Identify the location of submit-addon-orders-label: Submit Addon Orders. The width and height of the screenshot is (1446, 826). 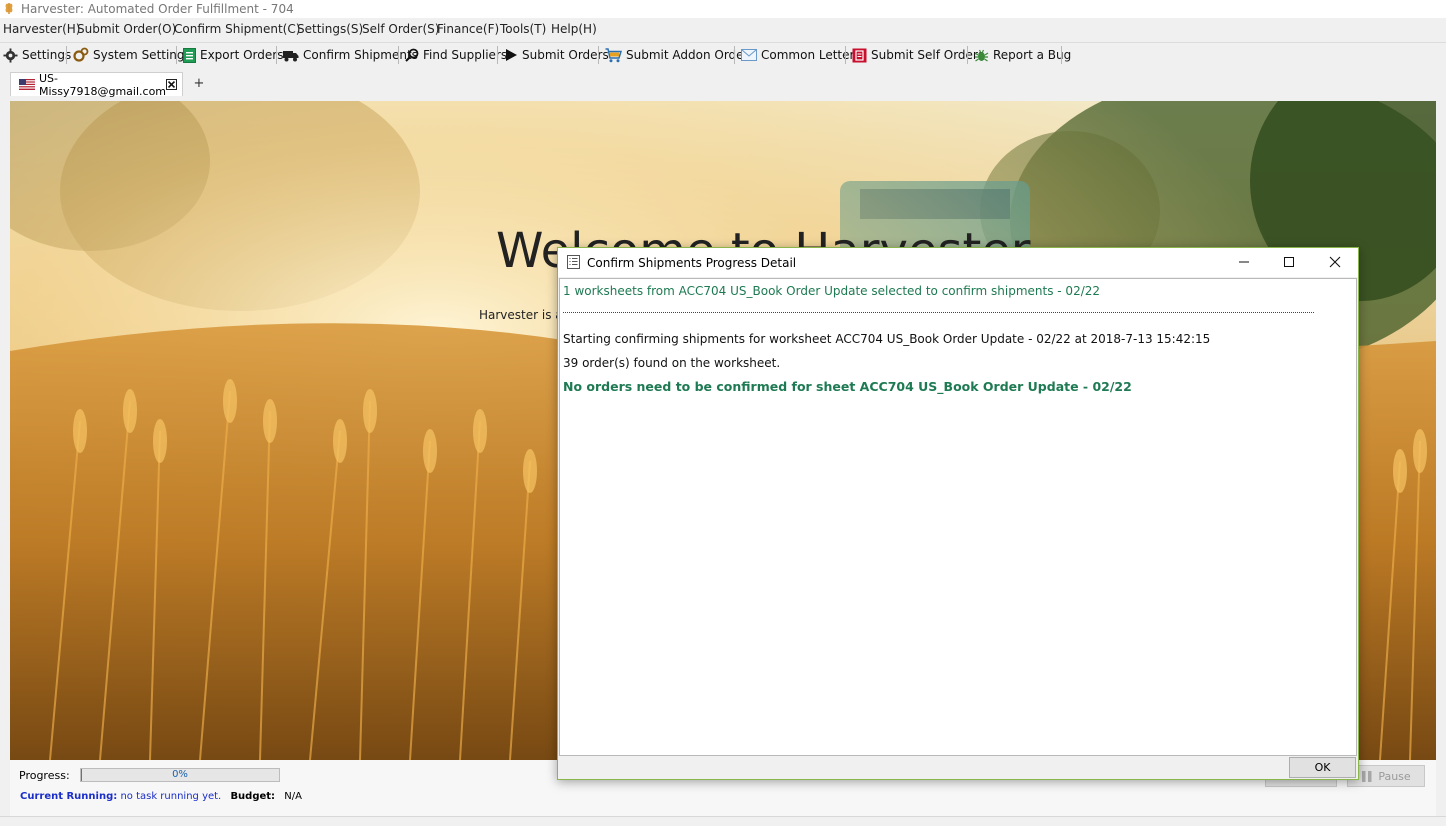
(690, 55).